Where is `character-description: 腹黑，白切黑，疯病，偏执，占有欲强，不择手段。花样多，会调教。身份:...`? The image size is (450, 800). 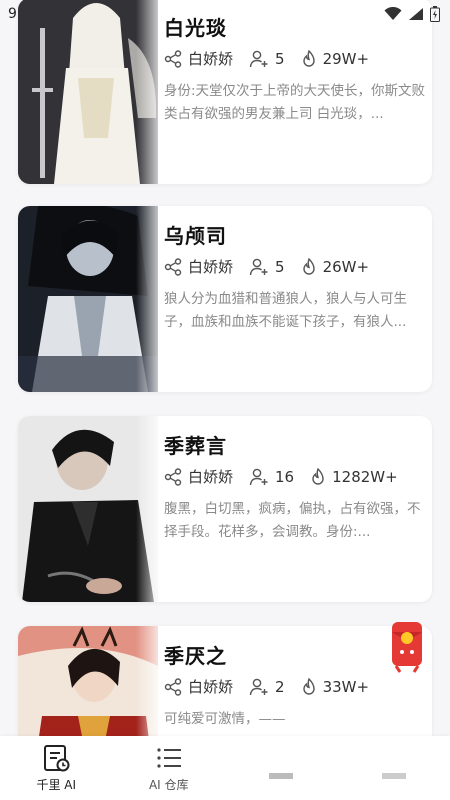
character-description: 腹黑，白切黑，疯病，偏执，占有欲强，不择手段。花样多，会调教。身份:... is located at coordinates (292, 520).